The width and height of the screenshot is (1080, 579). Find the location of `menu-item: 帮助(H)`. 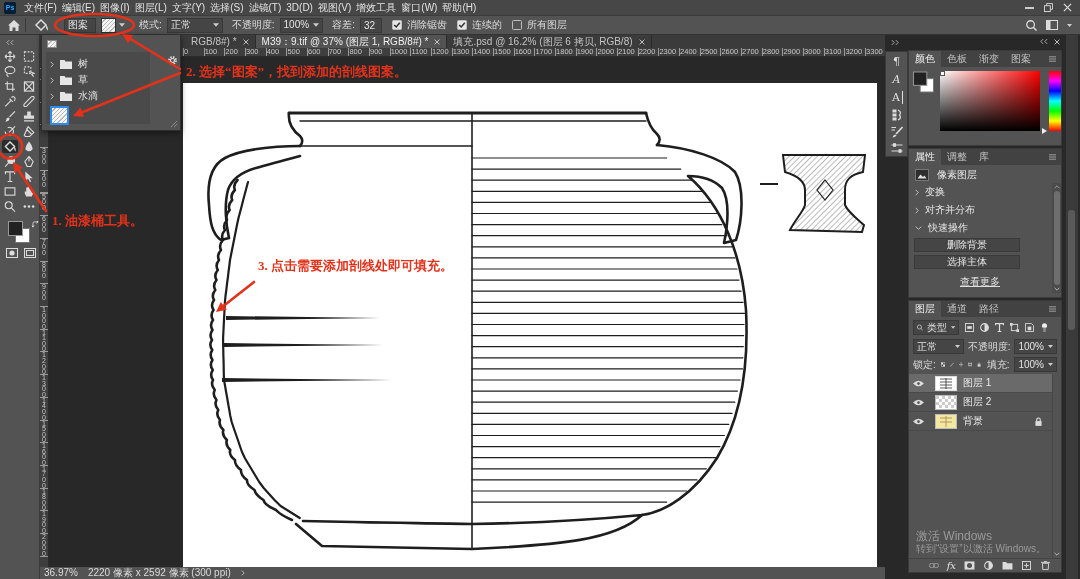

menu-item: 帮助(H) is located at coordinates (459, 7).